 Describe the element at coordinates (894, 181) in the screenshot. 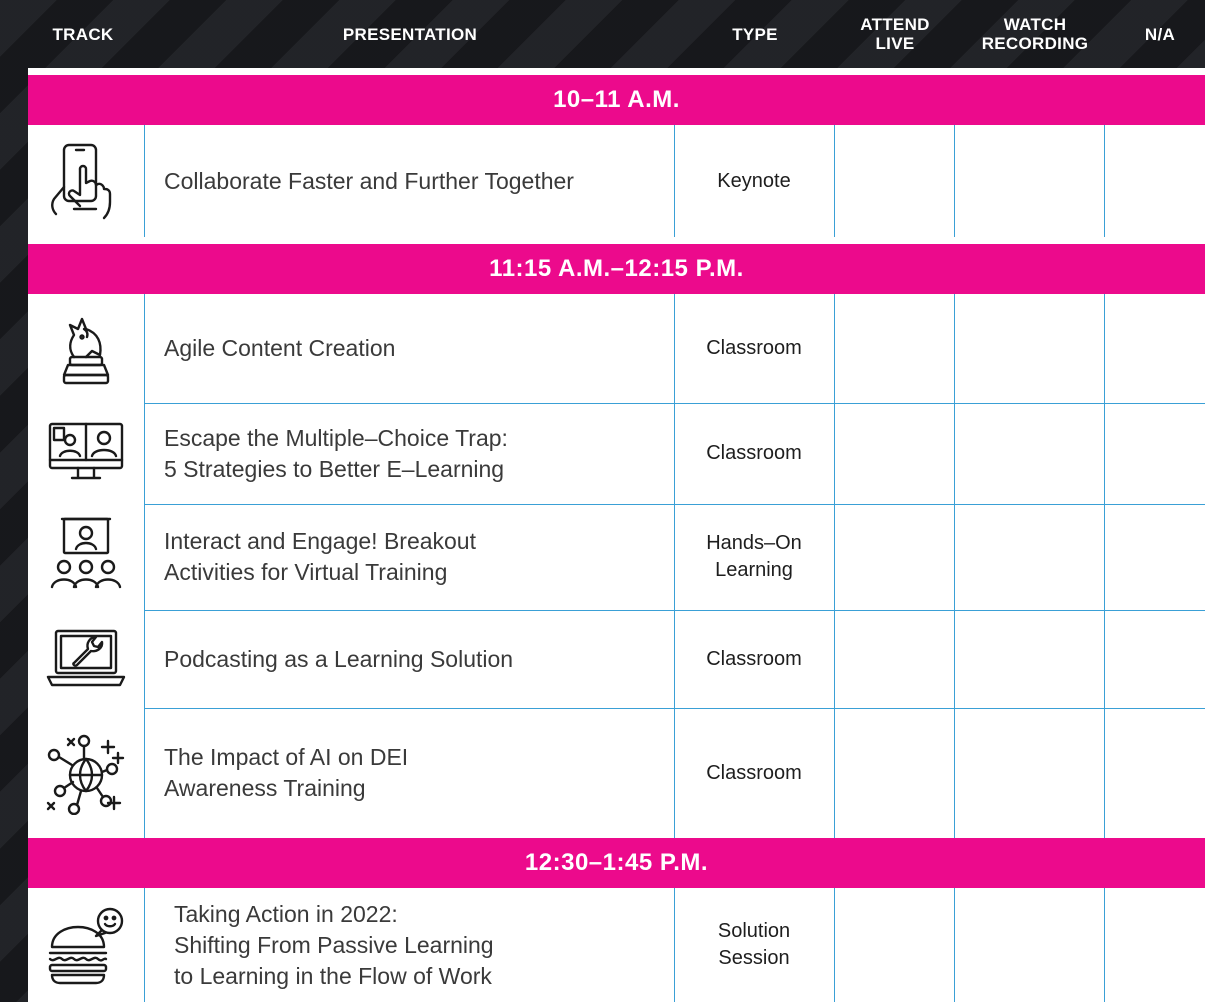

I see `attend-live-cell` at that location.